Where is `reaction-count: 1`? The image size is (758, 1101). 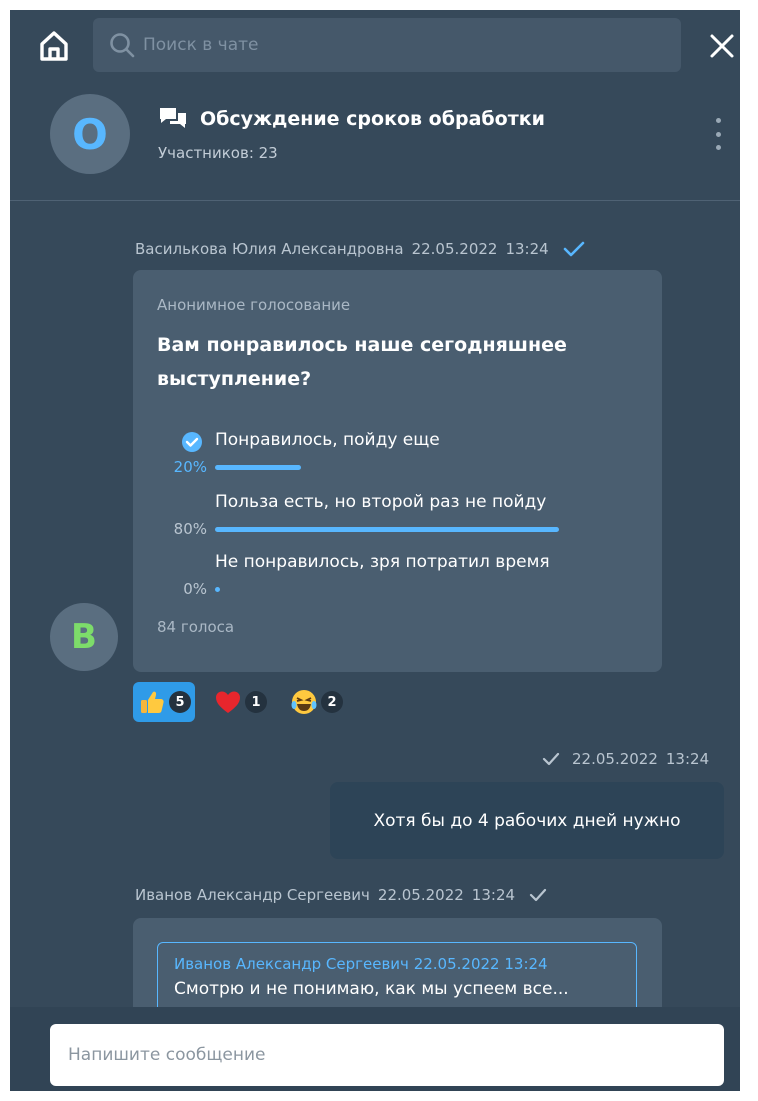 reaction-count: 1 is located at coordinates (256, 702).